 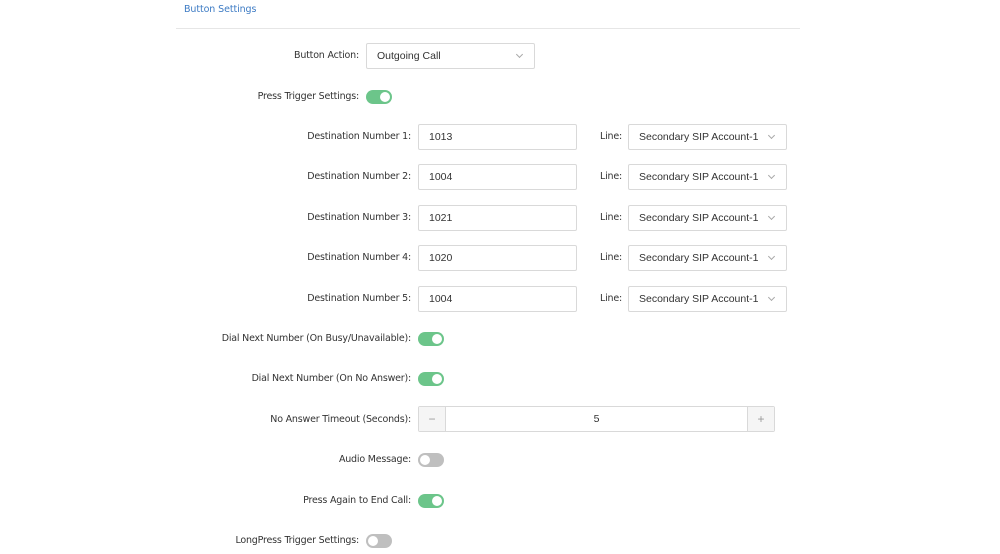 What do you see at coordinates (316, 338) in the screenshot?
I see `dial-next-busy-label: Dial Next Number (On Busy/Unavailable):` at bounding box center [316, 338].